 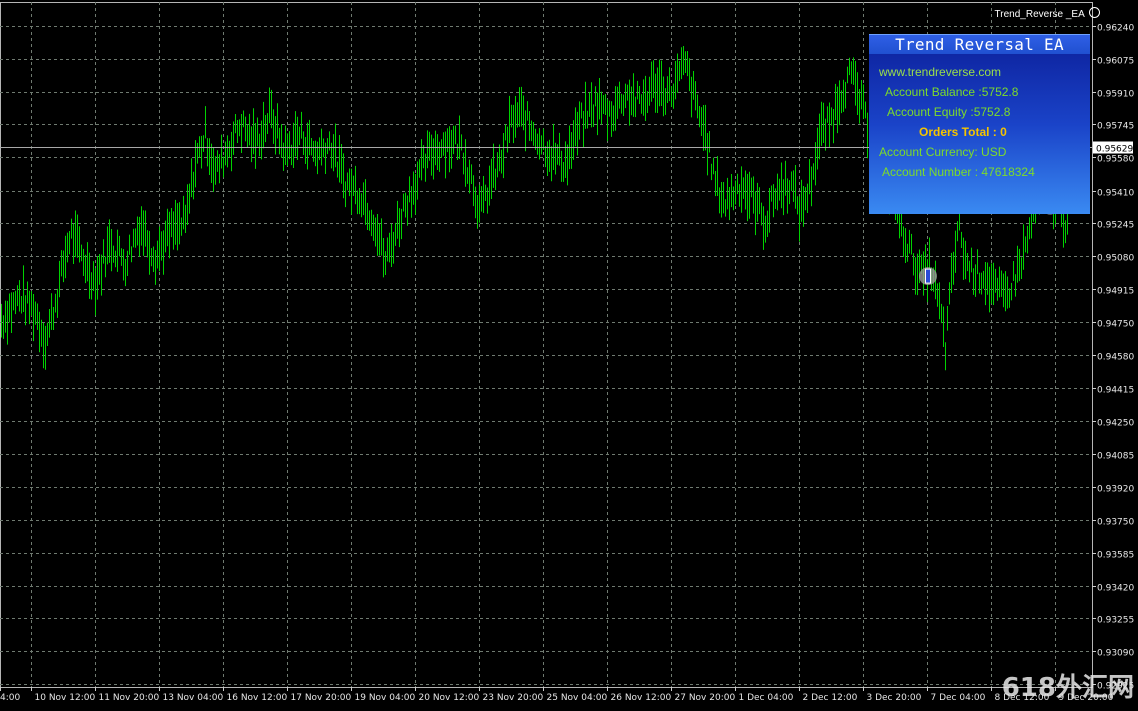 What do you see at coordinates (577, 698) in the screenshot?
I see `x-tick-label: 25 Nov 04:00` at bounding box center [577, 698].